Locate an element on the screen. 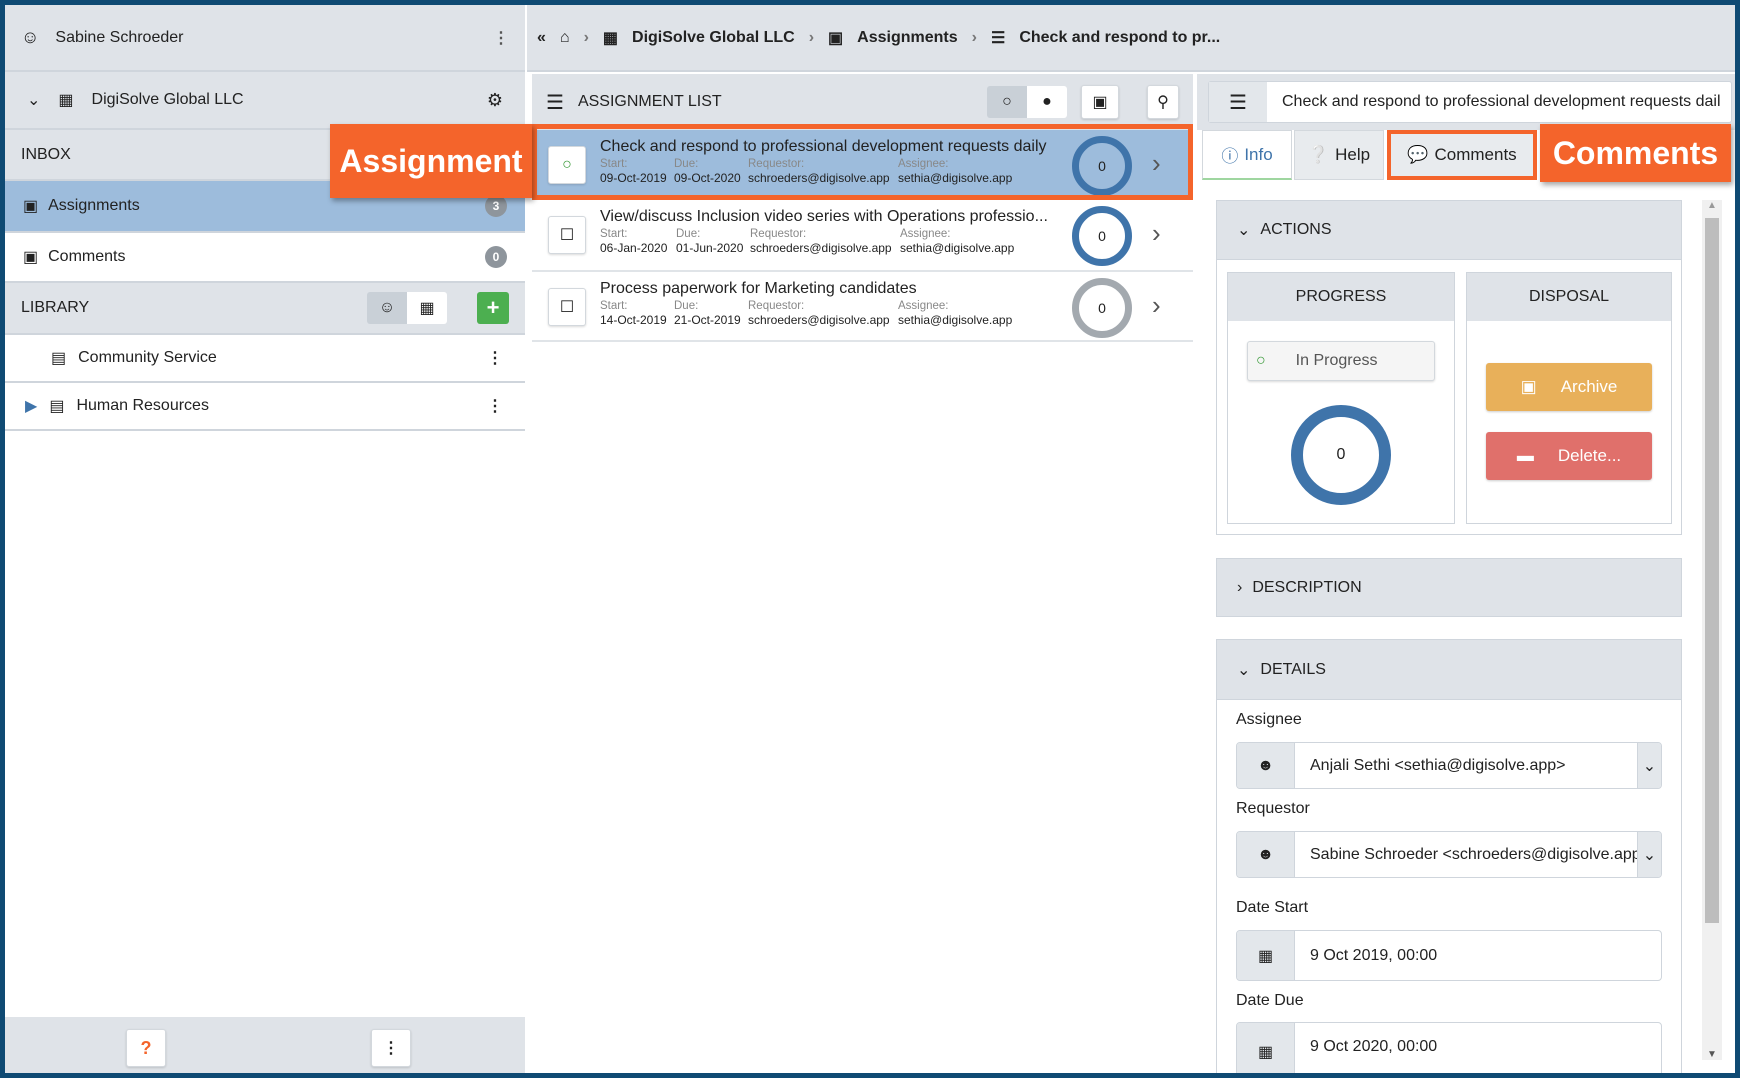  menu-icon: ⋮ is located at coordinates (391, 1048).